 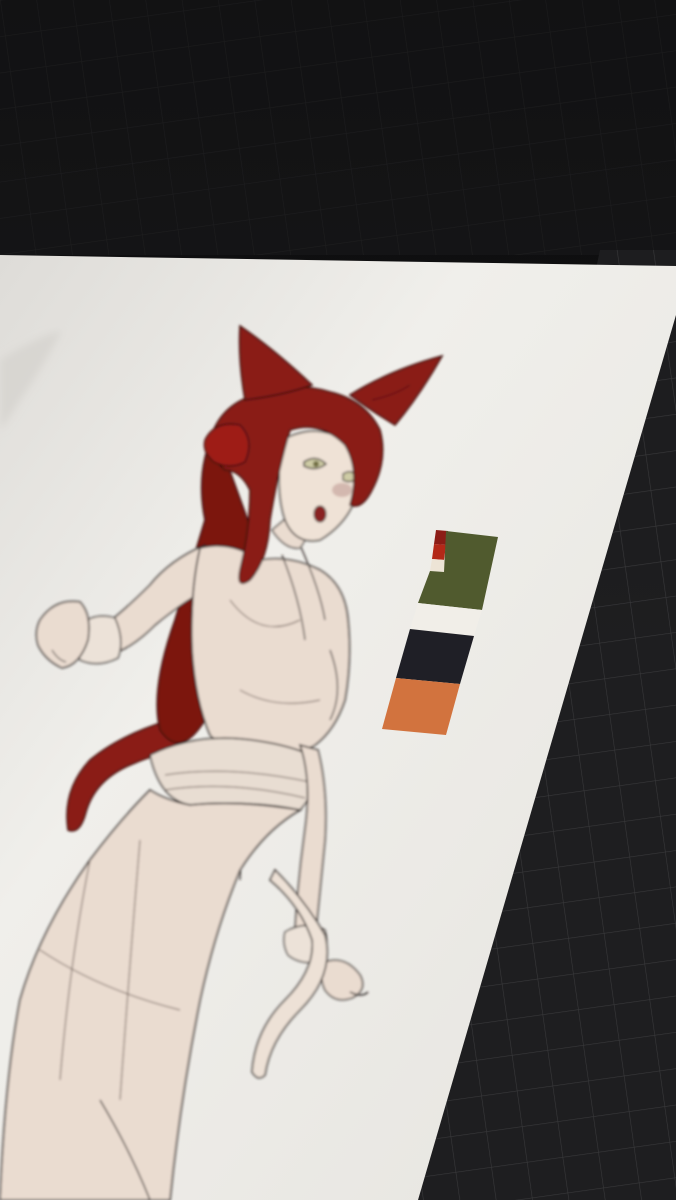 What do you see at coordinates (439, 552) in the screenshot?
I see `swatch-bow-red` at bounding box center [439, 552].